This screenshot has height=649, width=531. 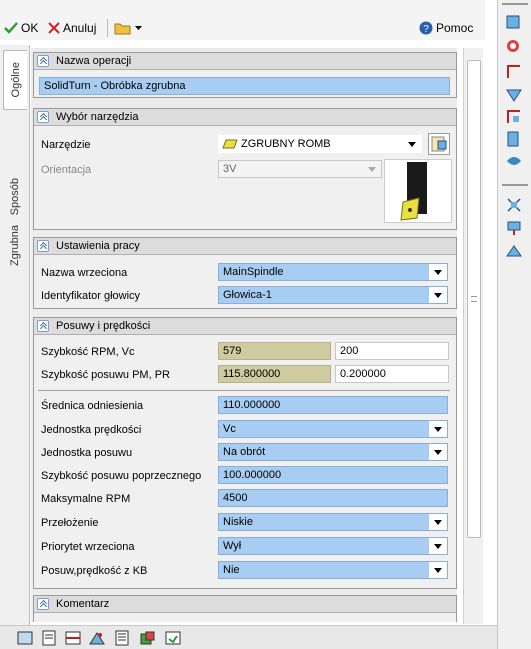 I want to click on tool-preview-icon, so click(x=413, y=191).